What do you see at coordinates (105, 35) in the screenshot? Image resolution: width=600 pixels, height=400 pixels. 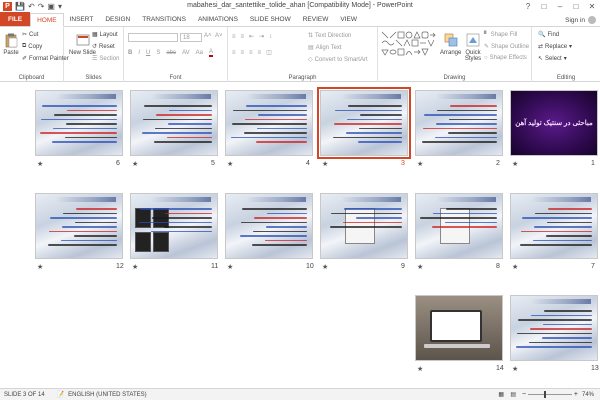 I see `layout-button: ▦ Layout` at bounding box center [105, 35].